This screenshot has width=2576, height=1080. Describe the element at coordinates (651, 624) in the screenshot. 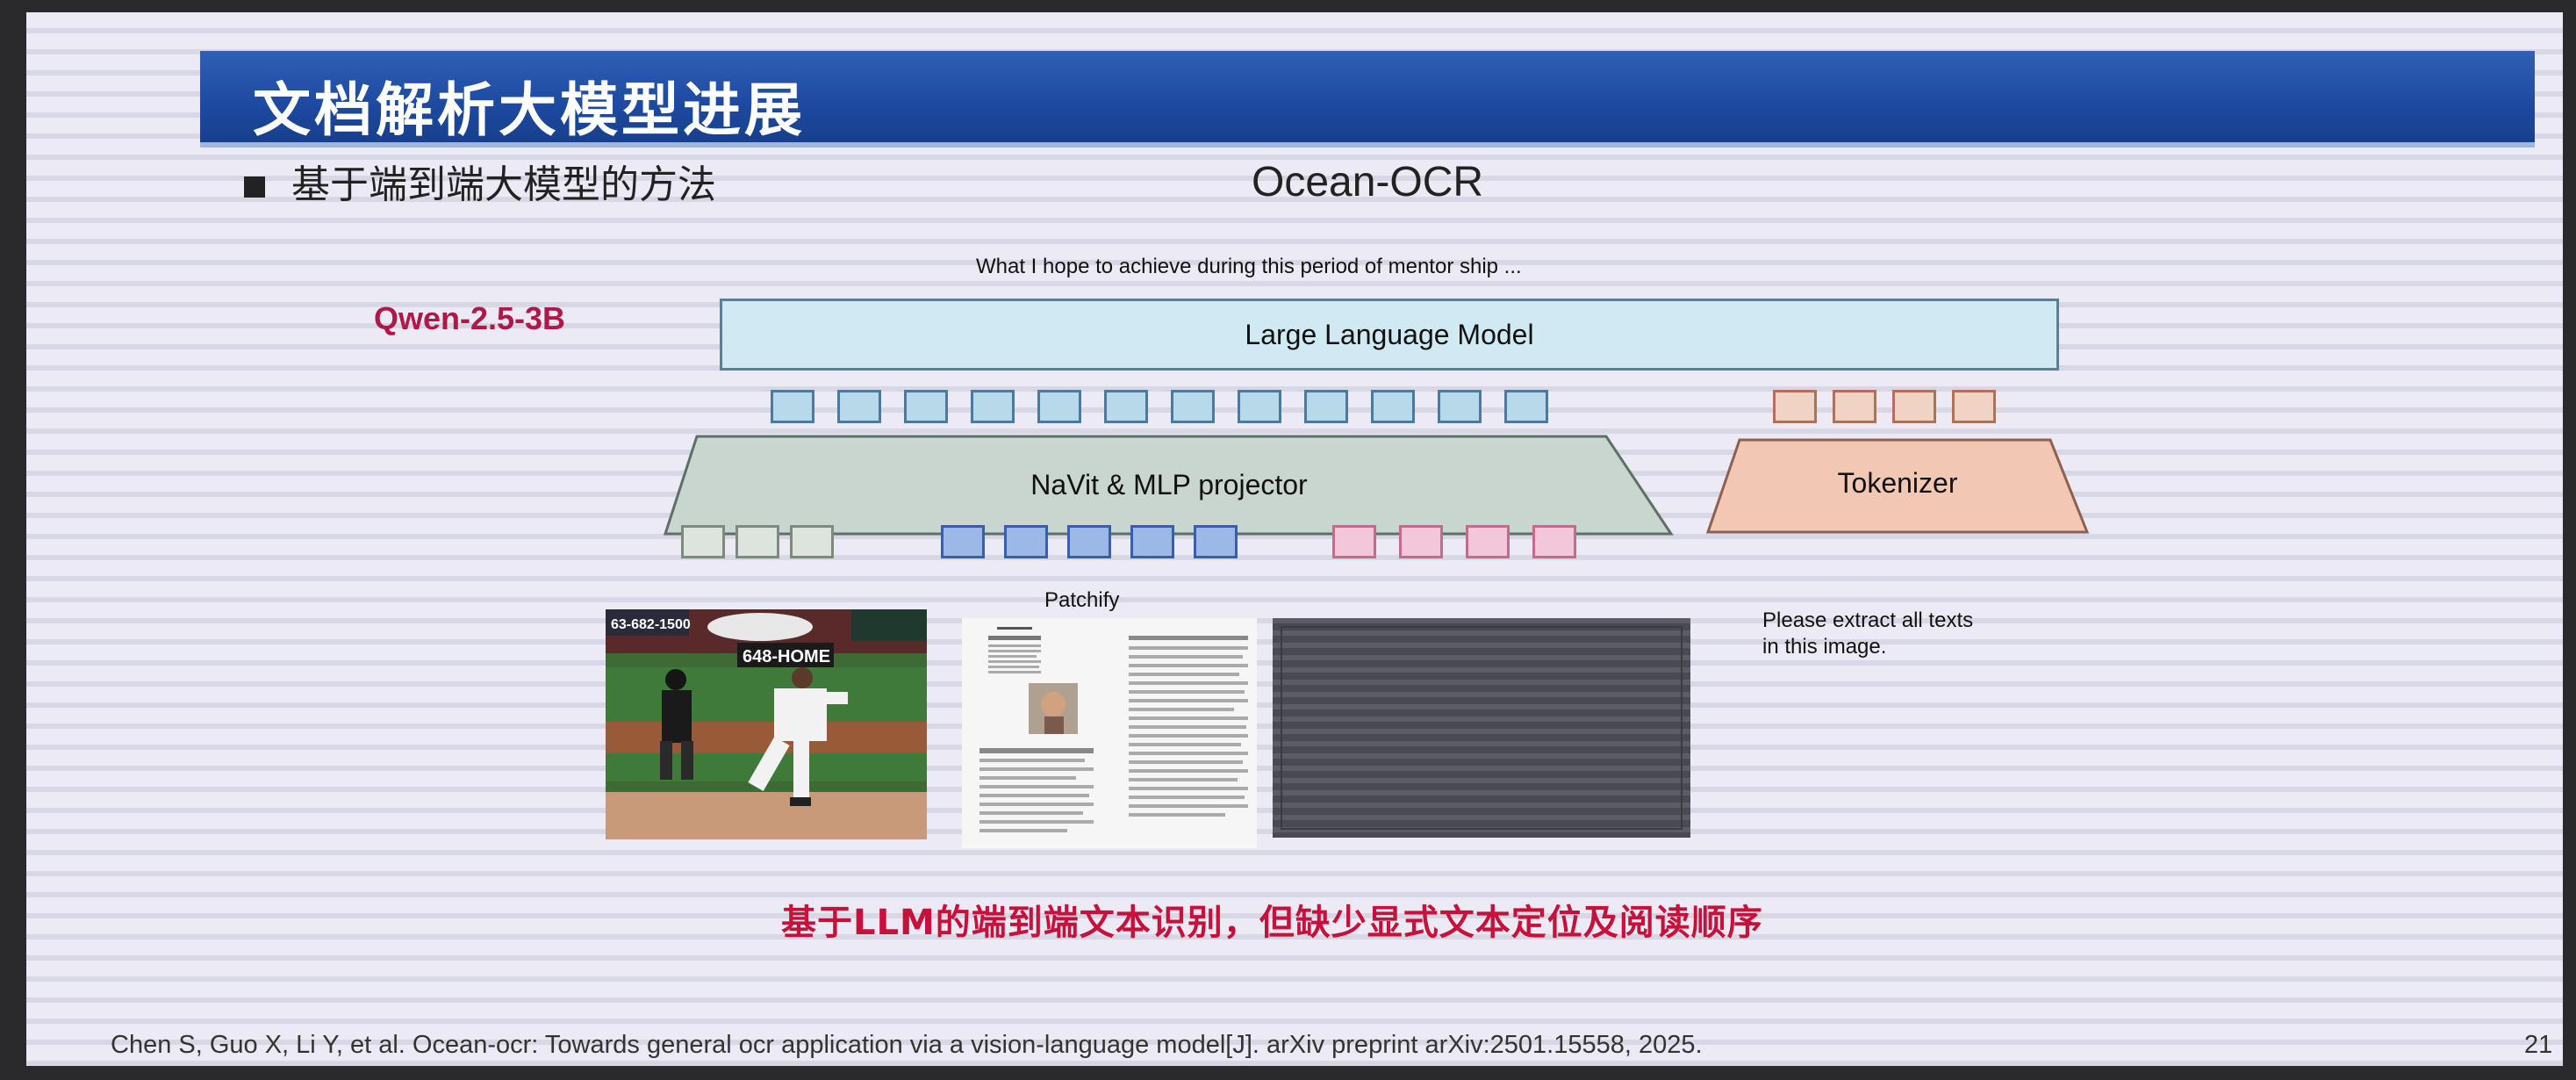

I see `baseball-sign-phone: 63-682-1500` at that location.